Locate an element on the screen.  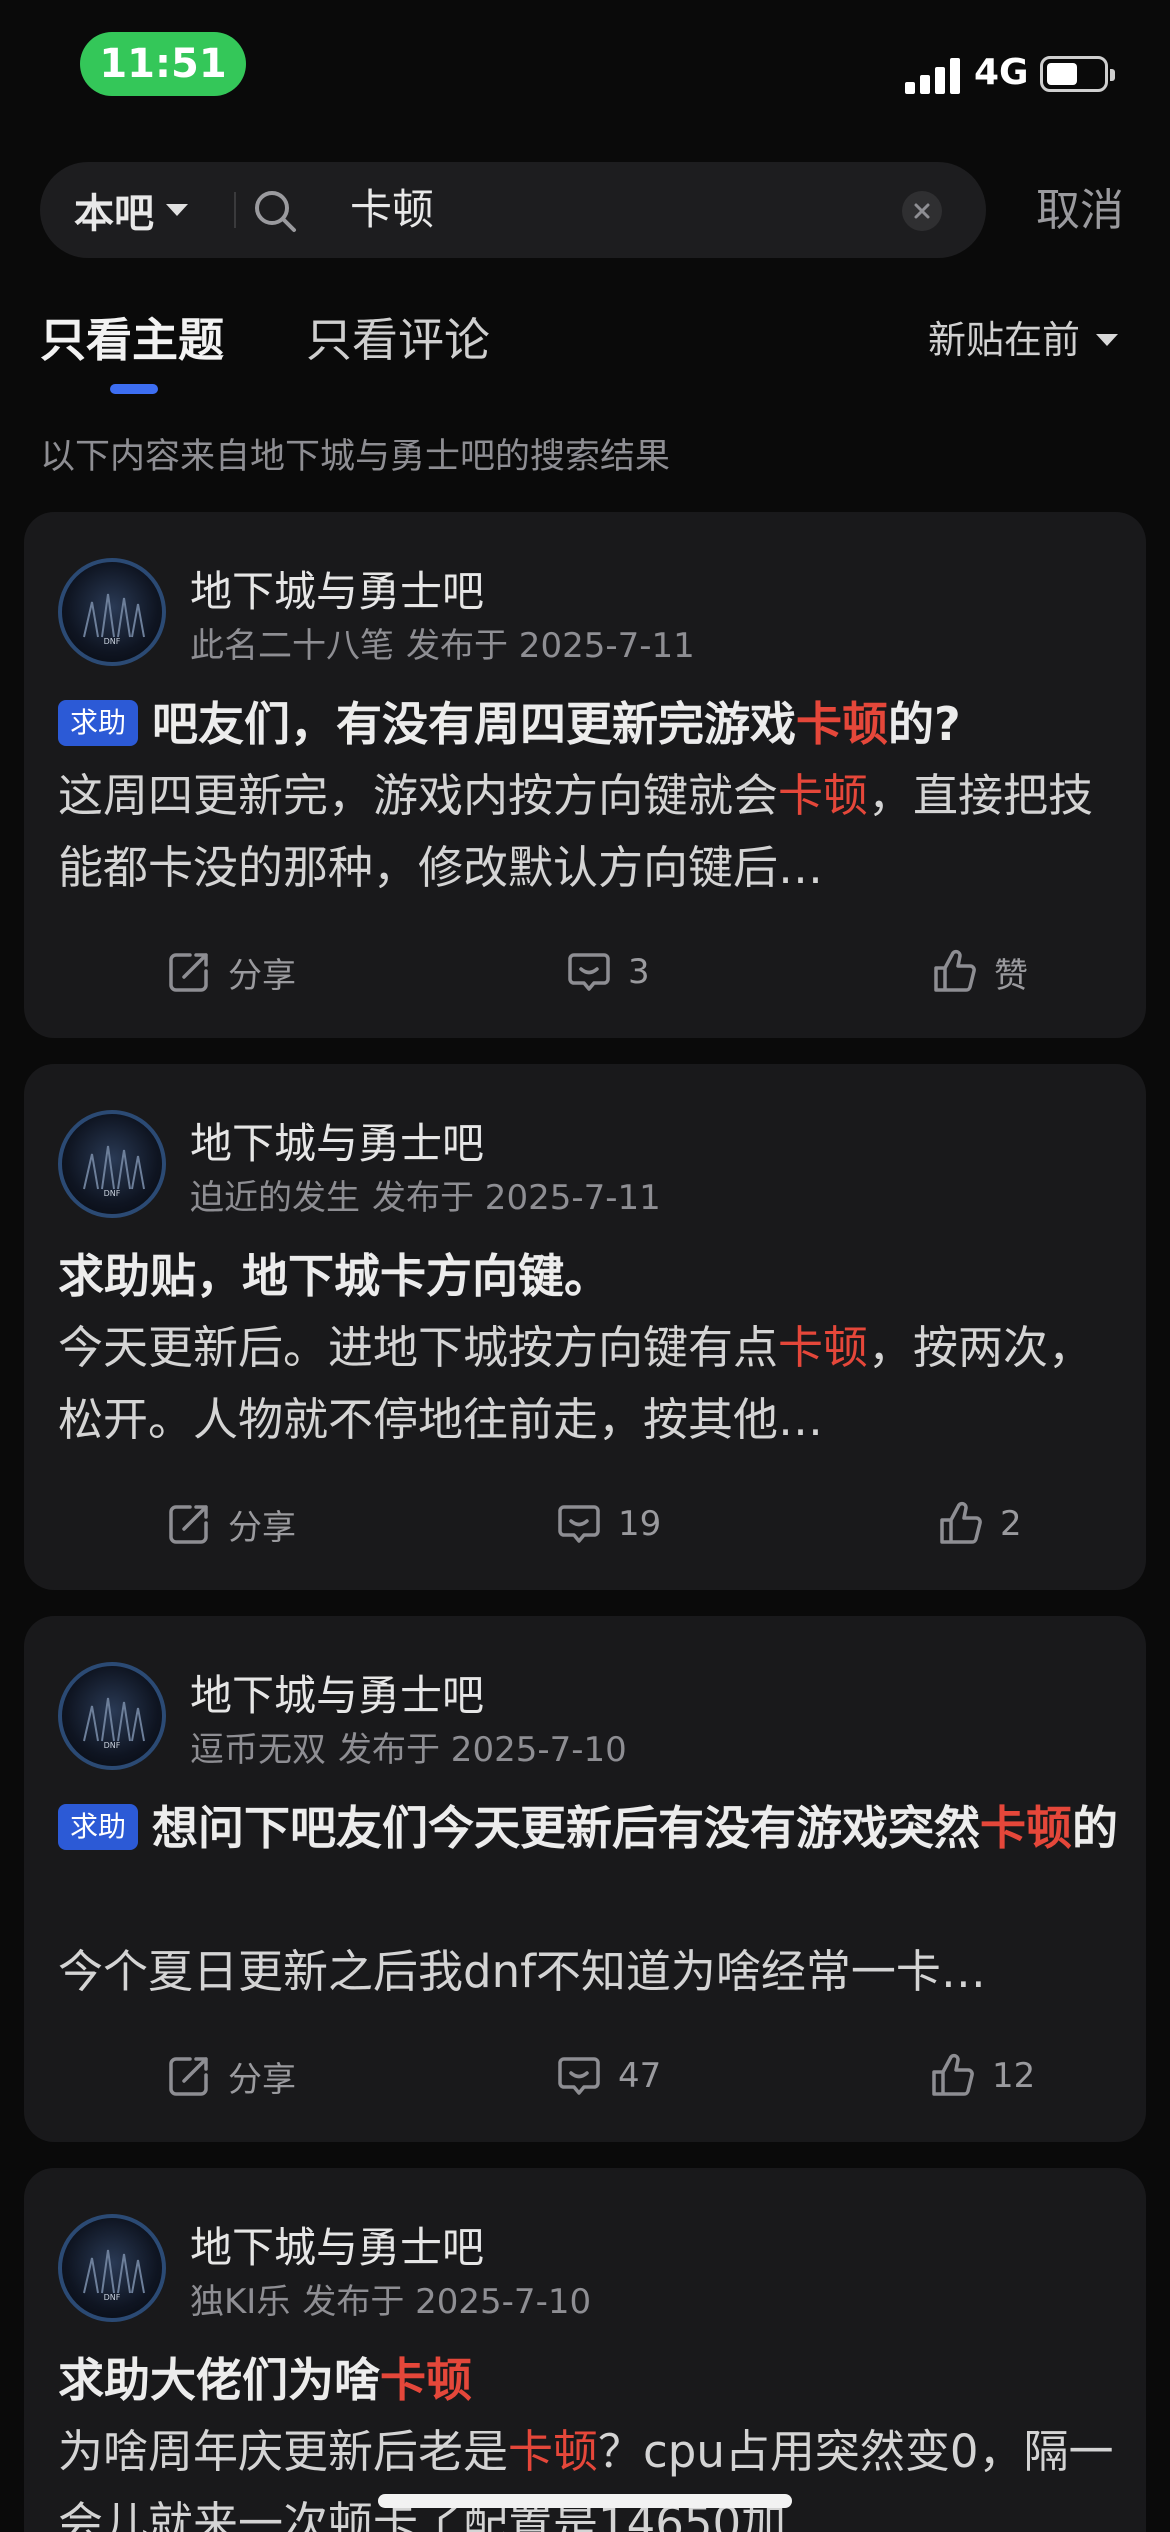
cellular-signal-icon is located at coordinates (933, 75).